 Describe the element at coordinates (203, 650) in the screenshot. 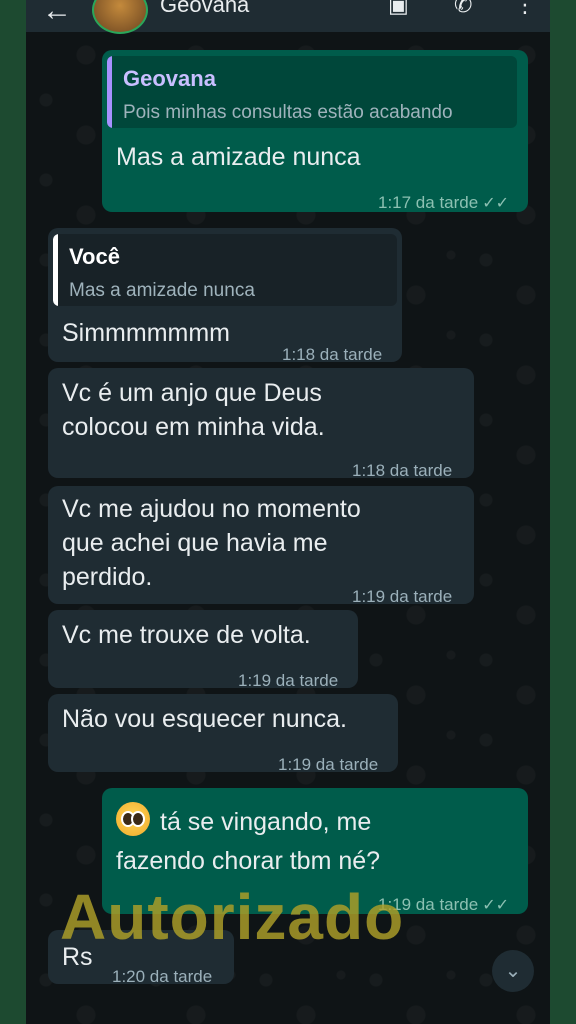

I see `message-bubble: Vc me trouxe de volta. 1:19 da tarde` at that location.